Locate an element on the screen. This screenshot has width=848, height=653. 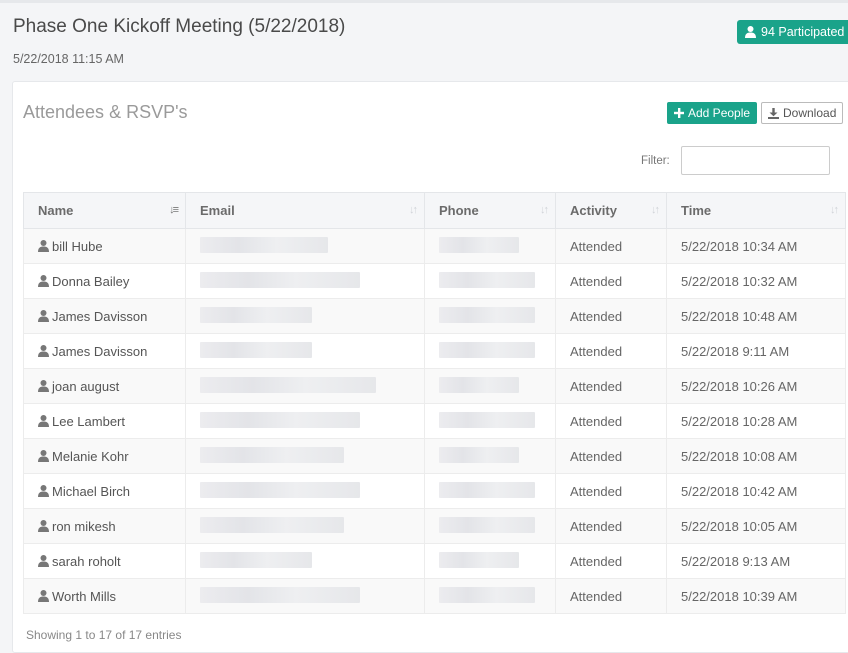
table-row: Worth Mills Attended 5/22/2018 10:39 AM is located at coordinates (434, 596).